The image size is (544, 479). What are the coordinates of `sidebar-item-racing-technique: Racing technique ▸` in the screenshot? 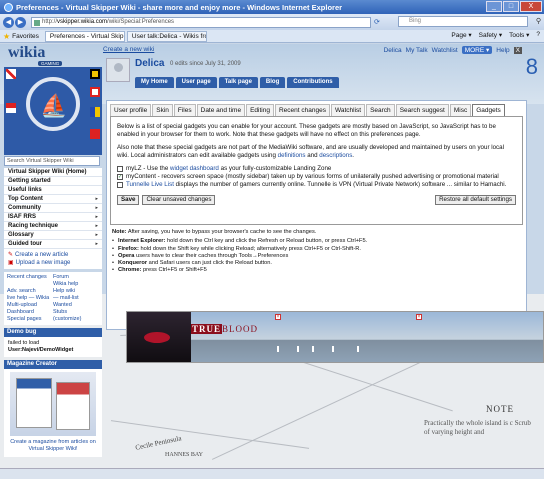 It's located at (53, 226).